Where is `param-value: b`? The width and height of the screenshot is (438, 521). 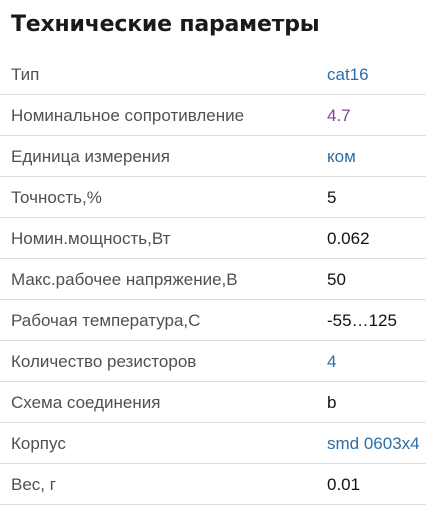 param-value: b is located at coordinates (332, 402).